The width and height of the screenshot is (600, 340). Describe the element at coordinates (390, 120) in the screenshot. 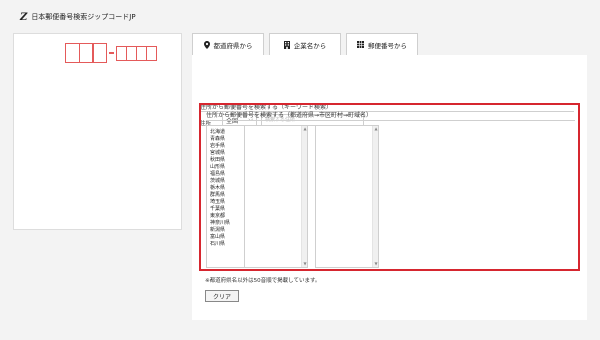

I see `section-divider` at that location.